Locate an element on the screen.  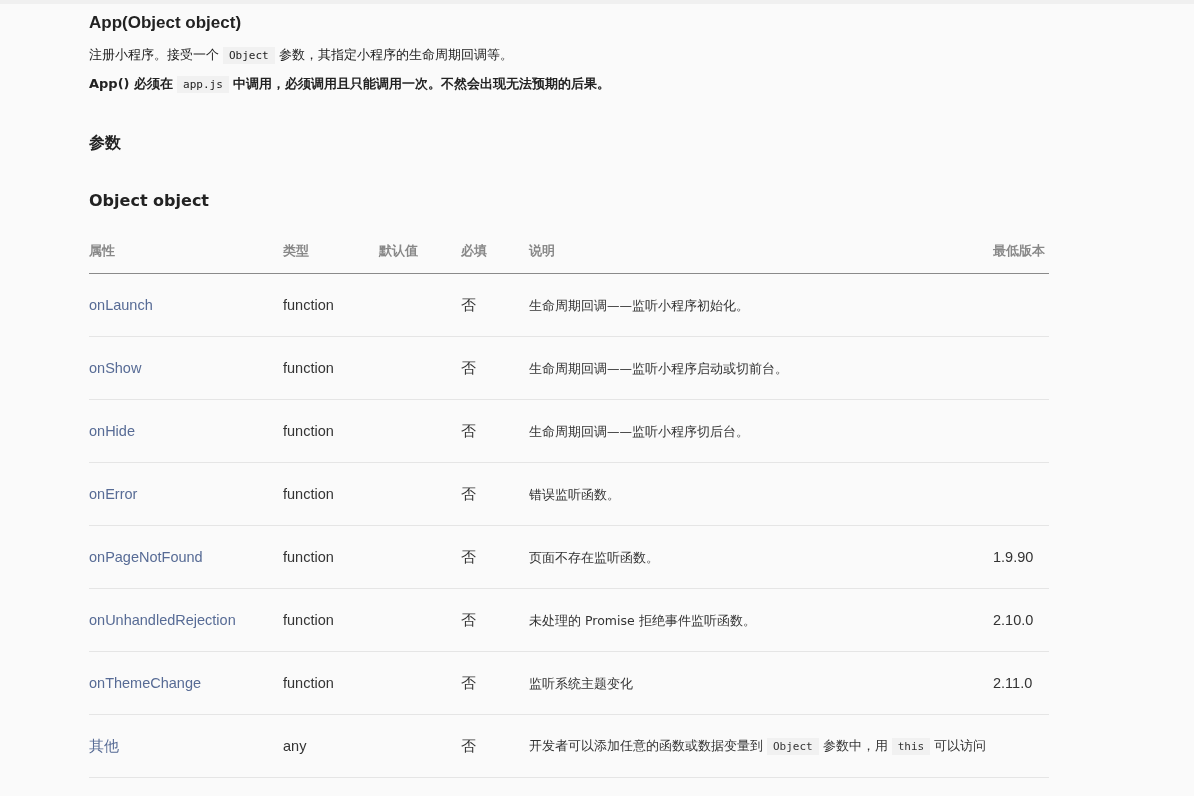
property-name: onLaunch is located at coordinates (121, 305).